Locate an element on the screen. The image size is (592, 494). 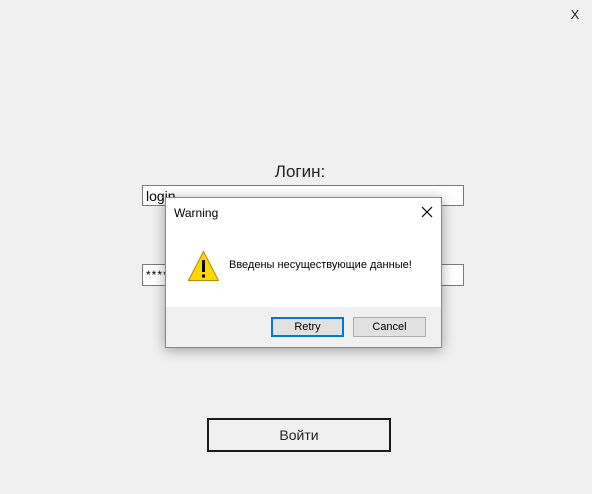
warning-icon is located at coordinates (203, 266).